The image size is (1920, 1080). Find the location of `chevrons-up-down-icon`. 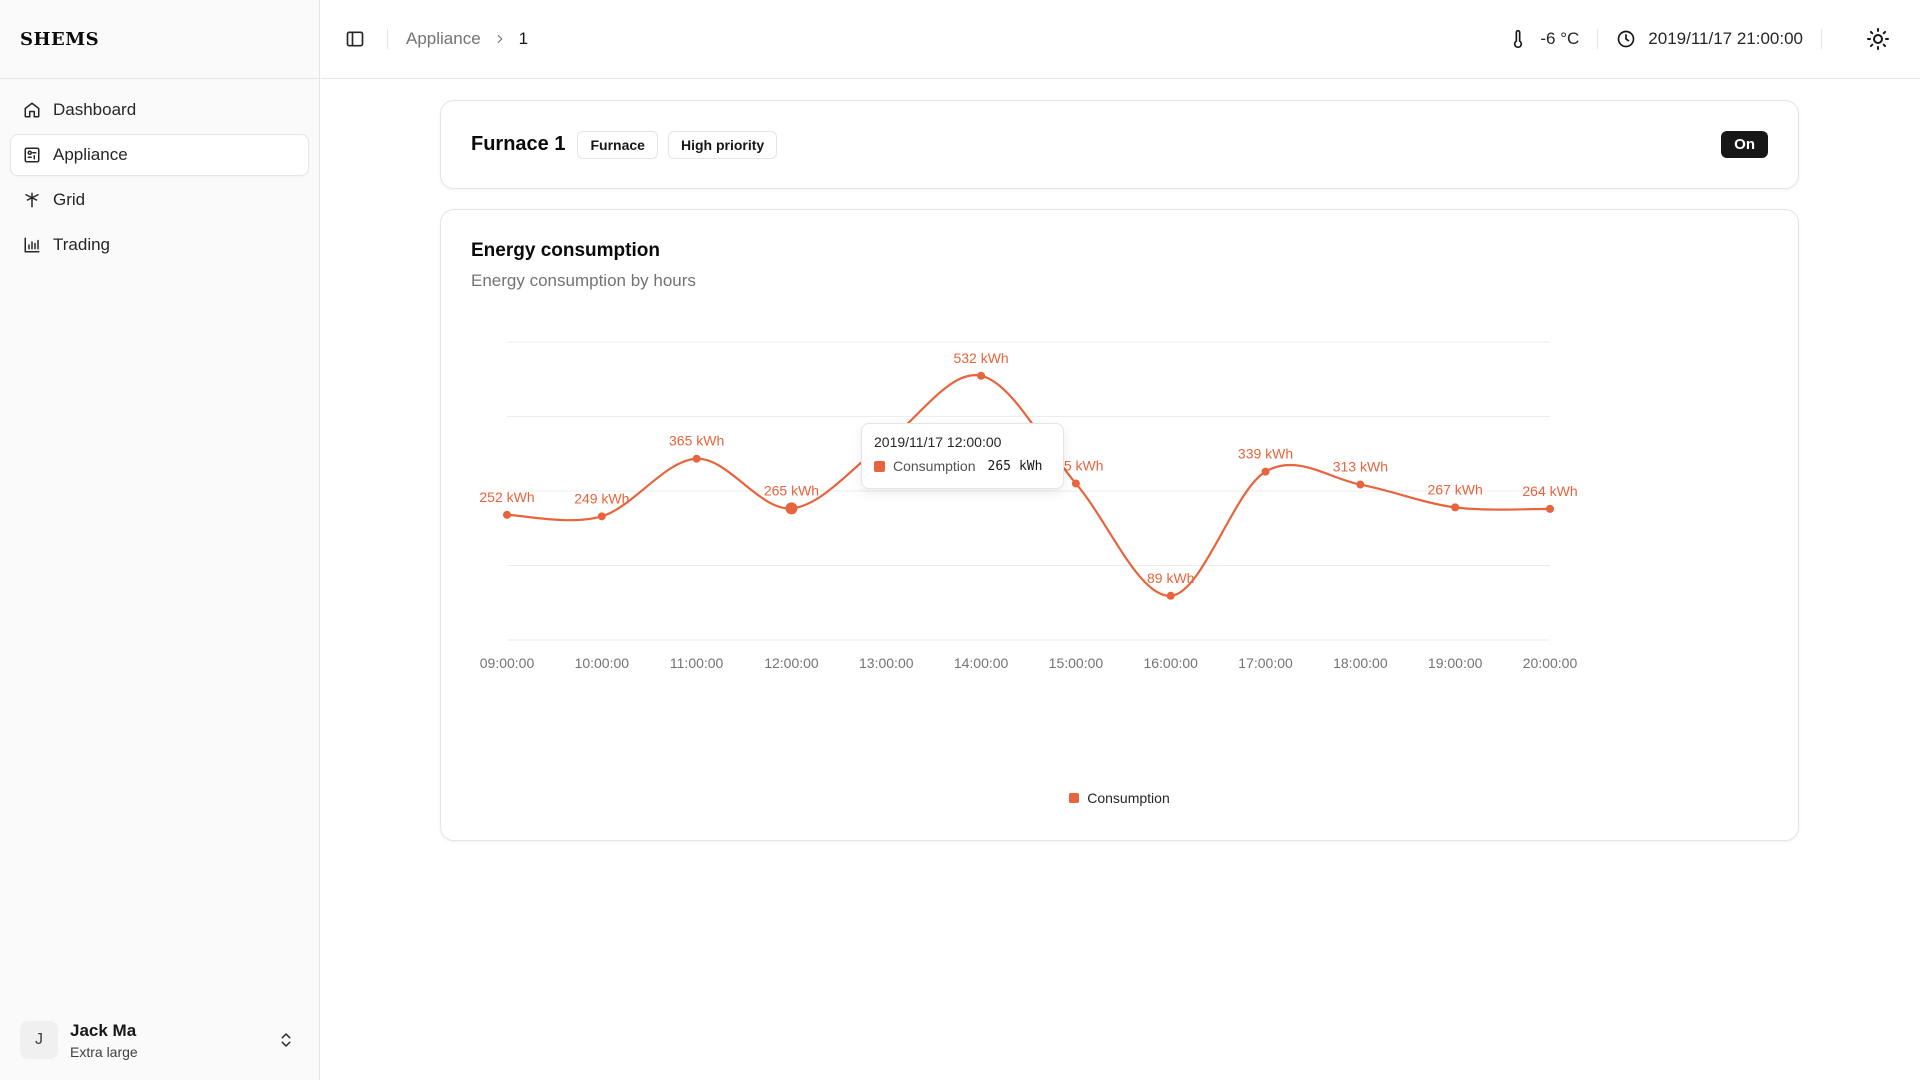

chevrons-up-down-icon is located at coordinates (286, 1040).